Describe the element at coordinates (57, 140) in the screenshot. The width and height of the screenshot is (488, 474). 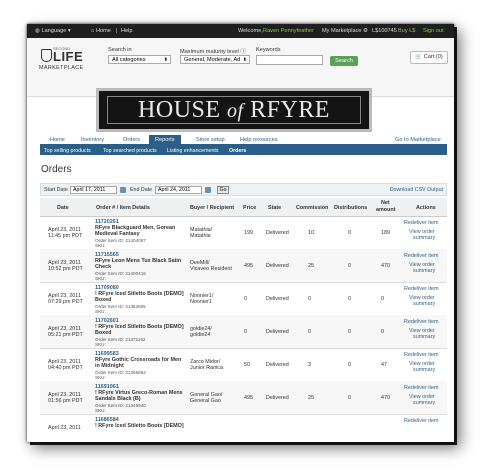
I see `tab-home: Home` at that location.